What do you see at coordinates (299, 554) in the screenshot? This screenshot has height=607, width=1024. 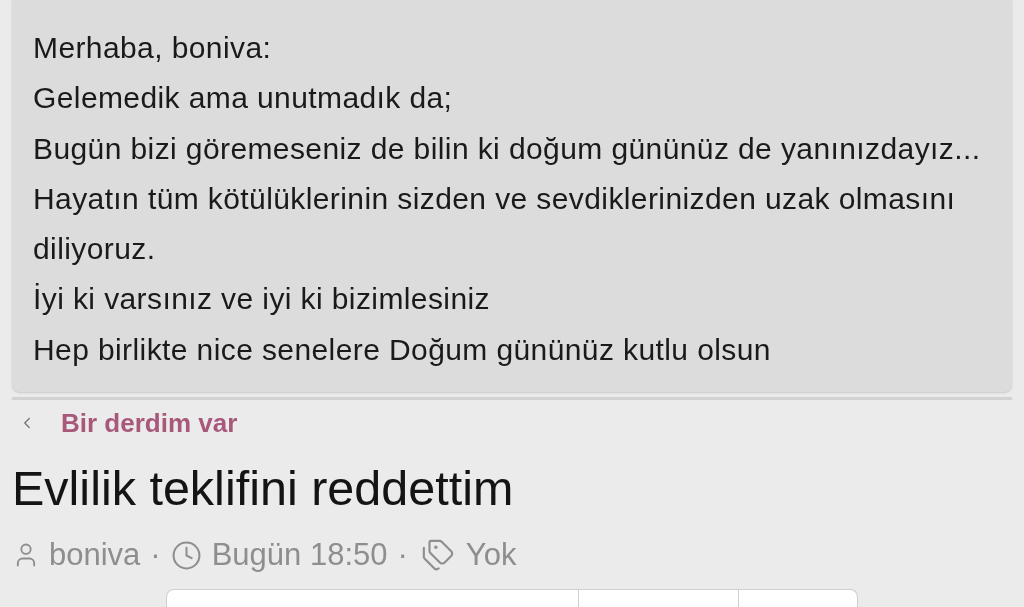 I see `post-time: Bugün 18:50` at bounding box center [299, 554].